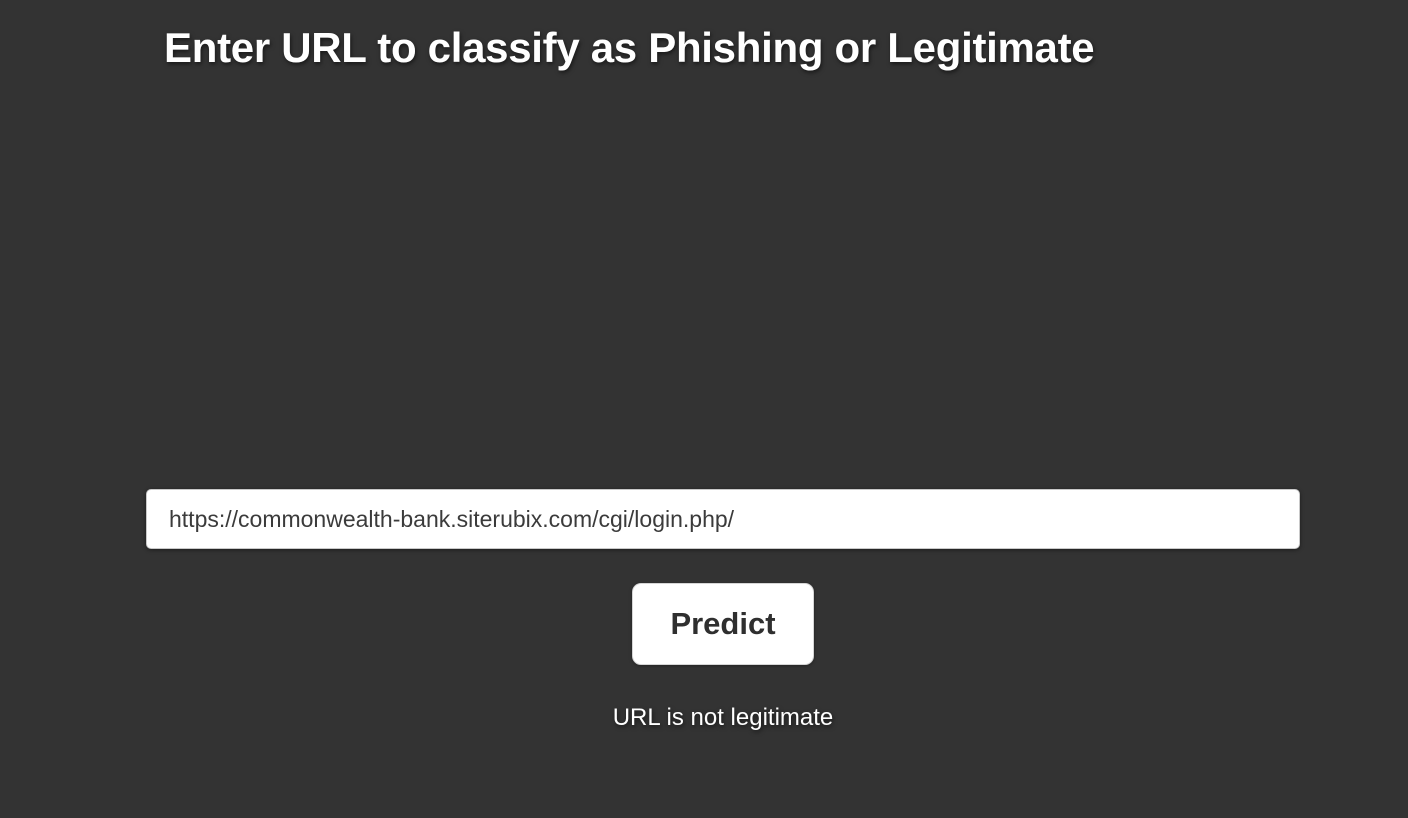 Image resolution: width=1408 pixels, height=818 pixels. I want to click on predict-button: Predict, so click(723, 624).